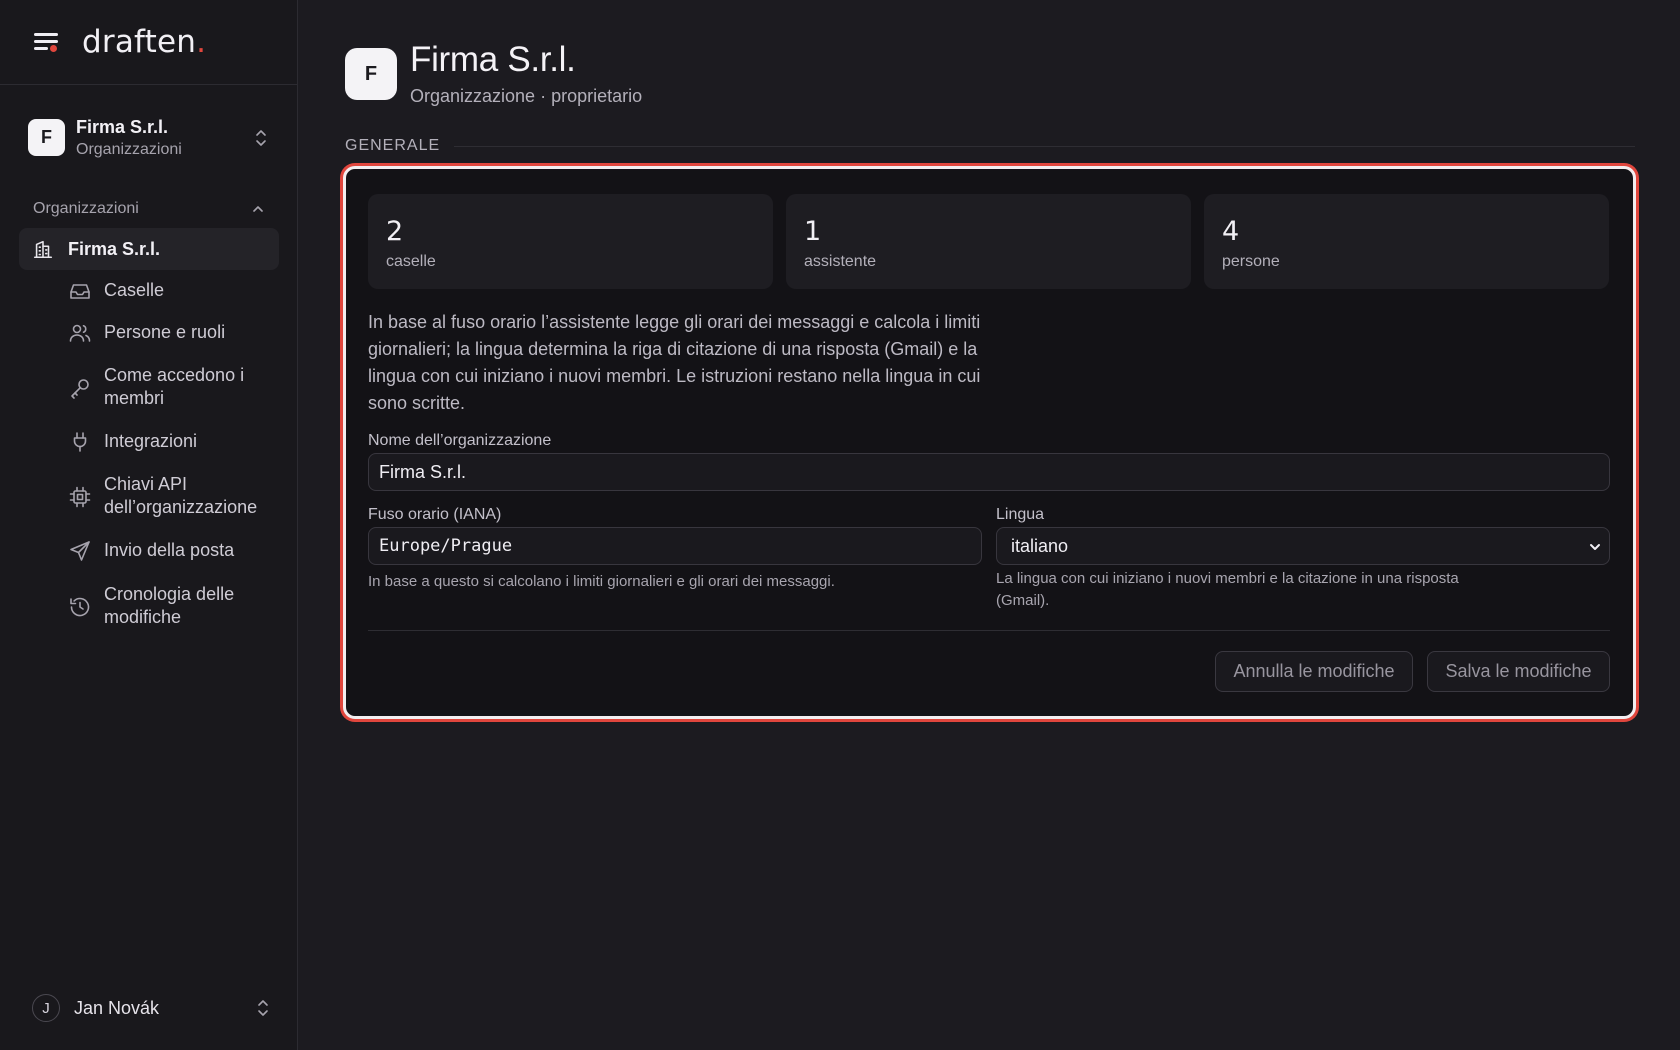 Image resolution: width=1680 pixels, height=1050 pixels. What do you see at coordinates (526, 96) in the screenshot?
I see `page-subtitle: Organizzazione · proprietario` at bounding box center [526, 96].